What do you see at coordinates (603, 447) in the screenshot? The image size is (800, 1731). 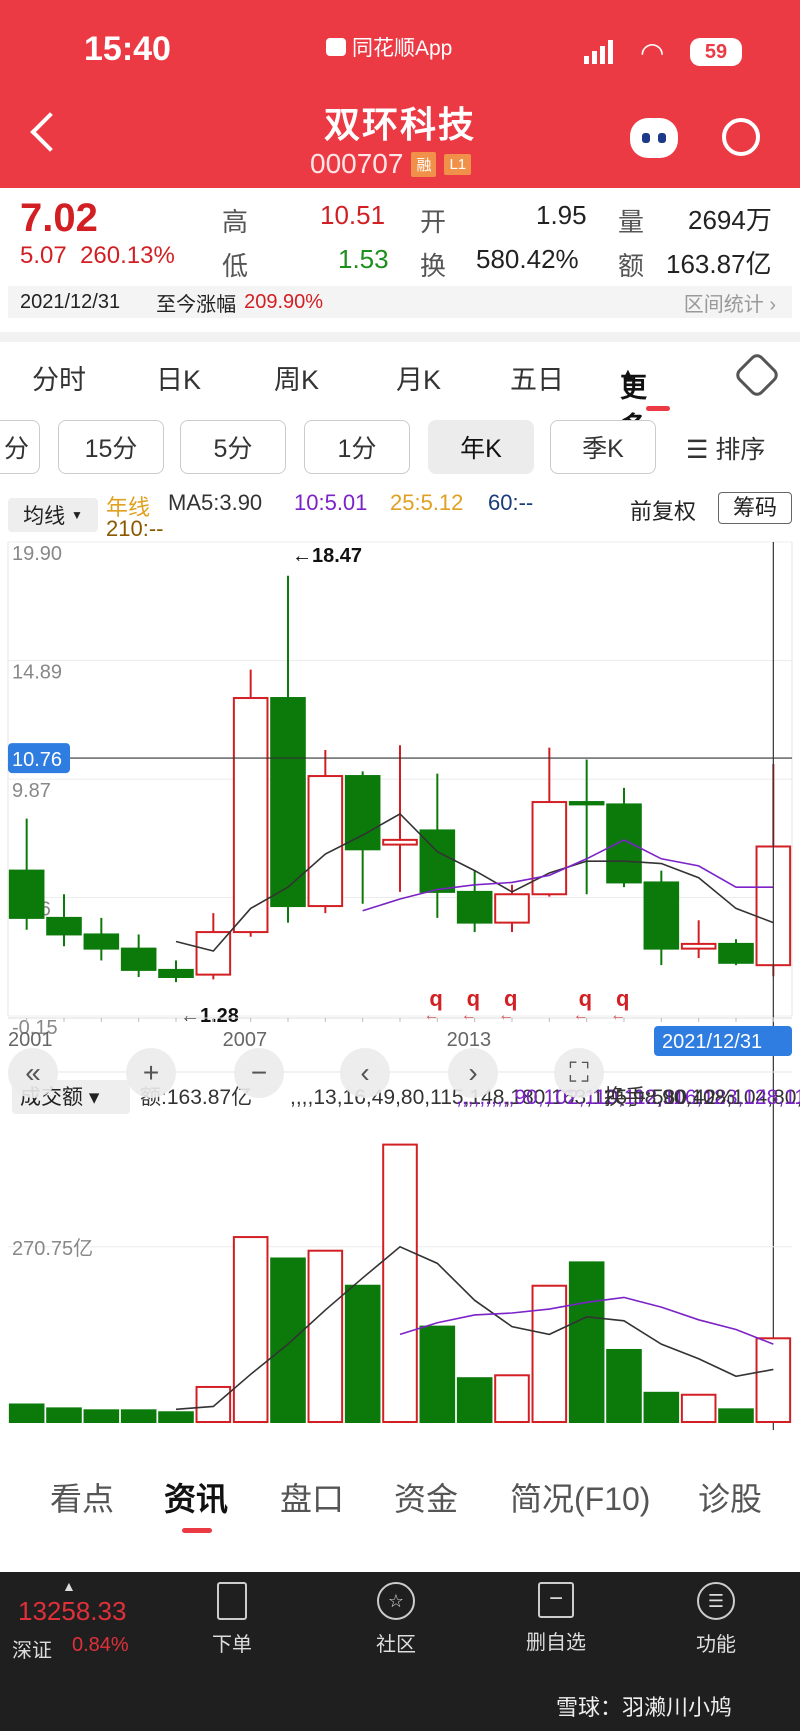 I see `interval-quarter-k: 季K` at bounding box center [603, 447].